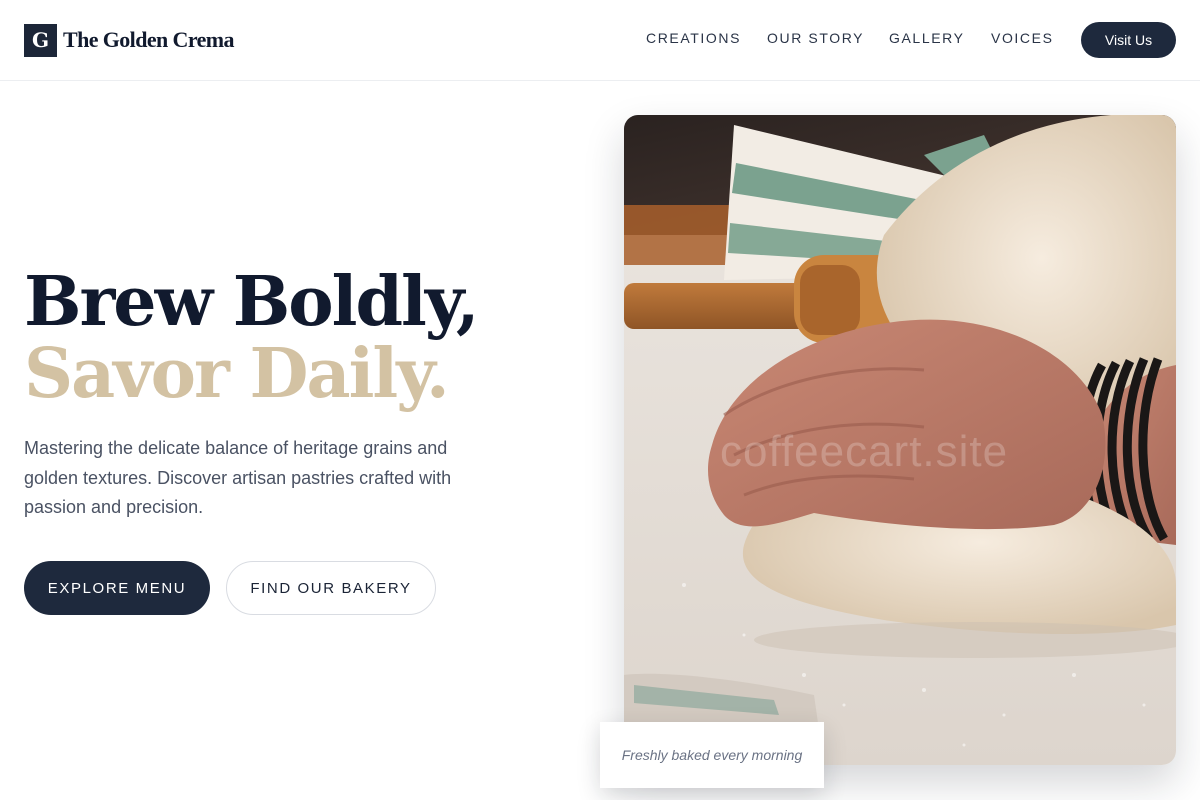  What do you see at coordinates (331, 588) in the screenshot?
I see `find-bakery-button: FIND OUR BAKERY` at bounding box center [331, 588].